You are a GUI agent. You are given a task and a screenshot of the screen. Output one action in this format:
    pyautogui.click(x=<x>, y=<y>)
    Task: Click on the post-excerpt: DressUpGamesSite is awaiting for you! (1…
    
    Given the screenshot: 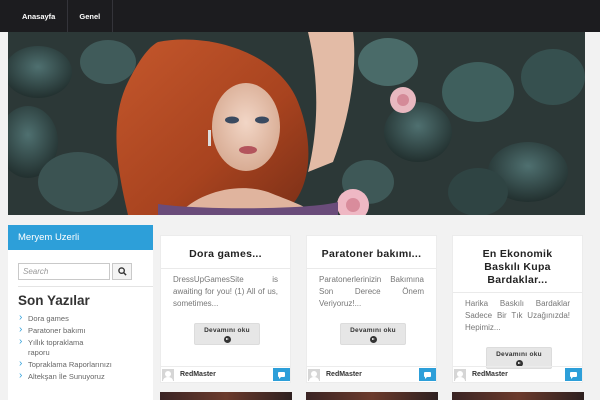 What is the action you would take?
    pyautogui.click(x=225, y=291)
    